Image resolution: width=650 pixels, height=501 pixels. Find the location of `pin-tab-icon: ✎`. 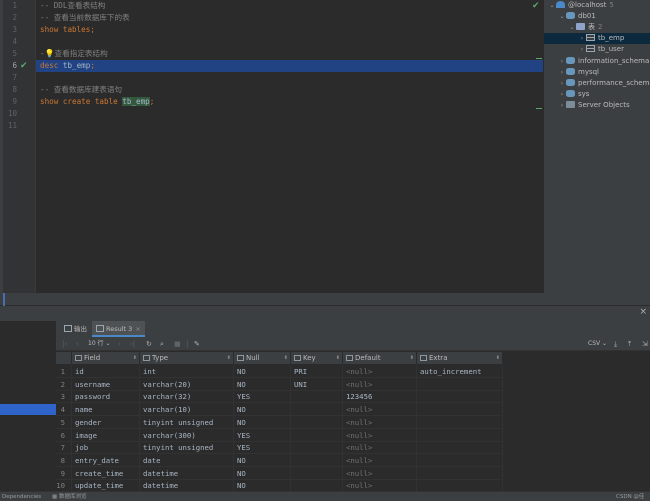

pin-tab-icon: ✎ is located at coordinates (197, 344).